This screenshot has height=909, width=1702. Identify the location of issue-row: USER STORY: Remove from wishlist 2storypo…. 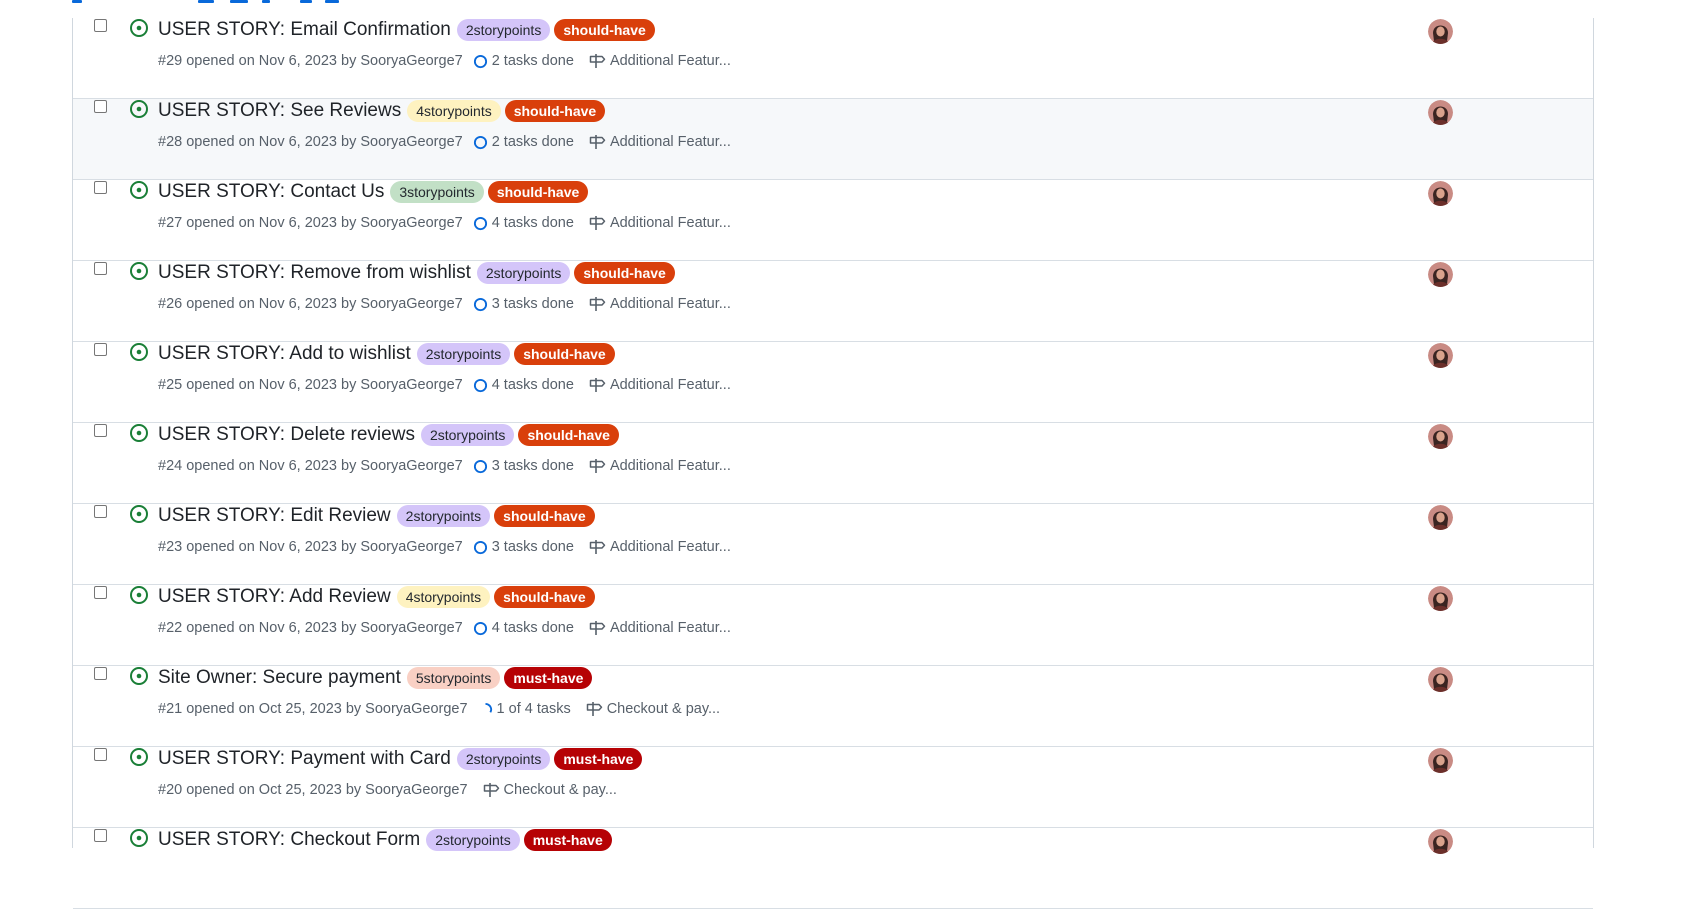
(833, 301).